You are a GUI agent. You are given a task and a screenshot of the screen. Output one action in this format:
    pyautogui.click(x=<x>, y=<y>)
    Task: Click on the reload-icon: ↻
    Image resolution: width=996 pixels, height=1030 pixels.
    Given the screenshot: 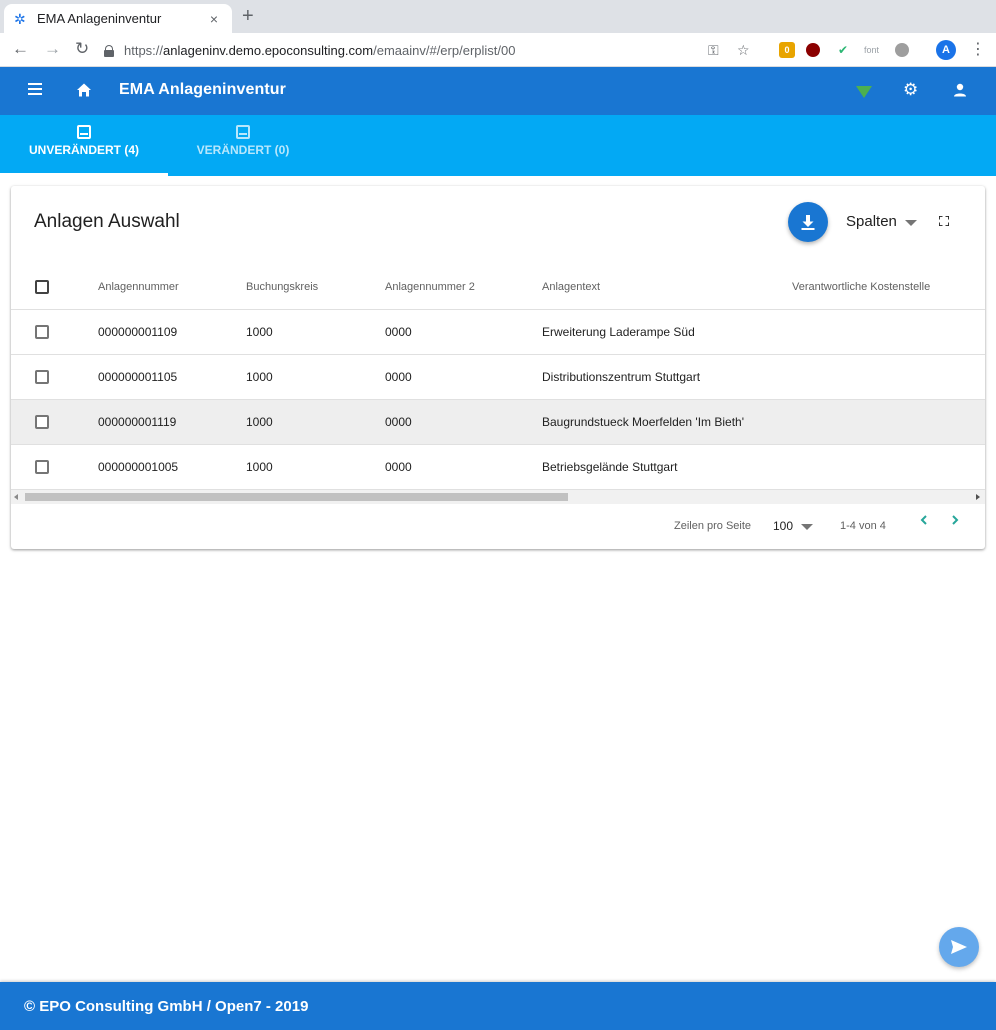 What is the action you would take?
    pyautogui.click(x=82, y=49)
    